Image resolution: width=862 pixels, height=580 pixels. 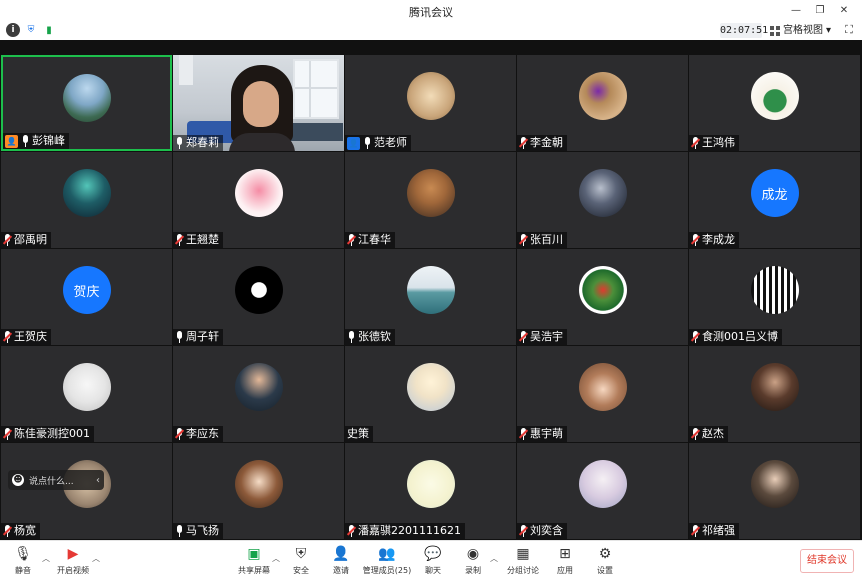 I want to click on participant-name: 李成龙, so click(x=718, y=239).